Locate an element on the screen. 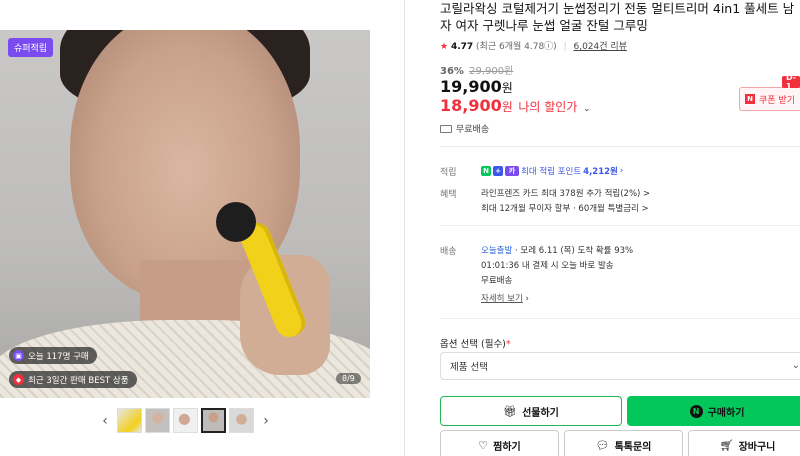 The height and width of the screenshot is (456, 800). gift-label: 선물하기 is located at coordinates (540, 413).